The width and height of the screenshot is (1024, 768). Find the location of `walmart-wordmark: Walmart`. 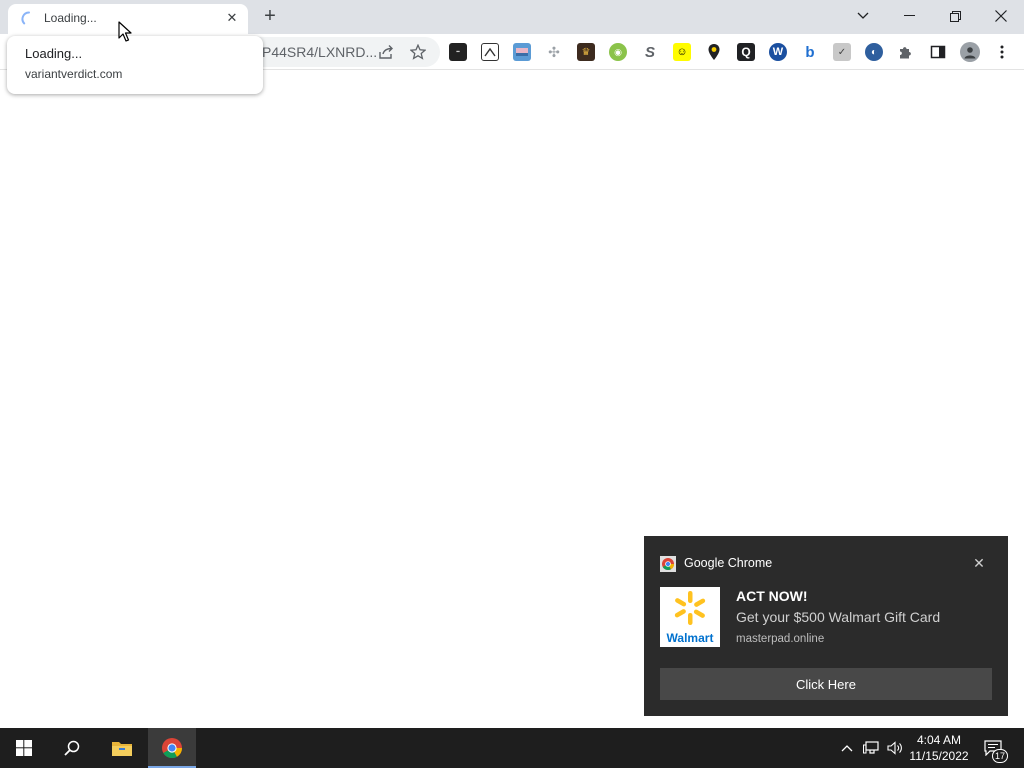

walmart-wordmark: Walmart is located at coordinates (690, 638).